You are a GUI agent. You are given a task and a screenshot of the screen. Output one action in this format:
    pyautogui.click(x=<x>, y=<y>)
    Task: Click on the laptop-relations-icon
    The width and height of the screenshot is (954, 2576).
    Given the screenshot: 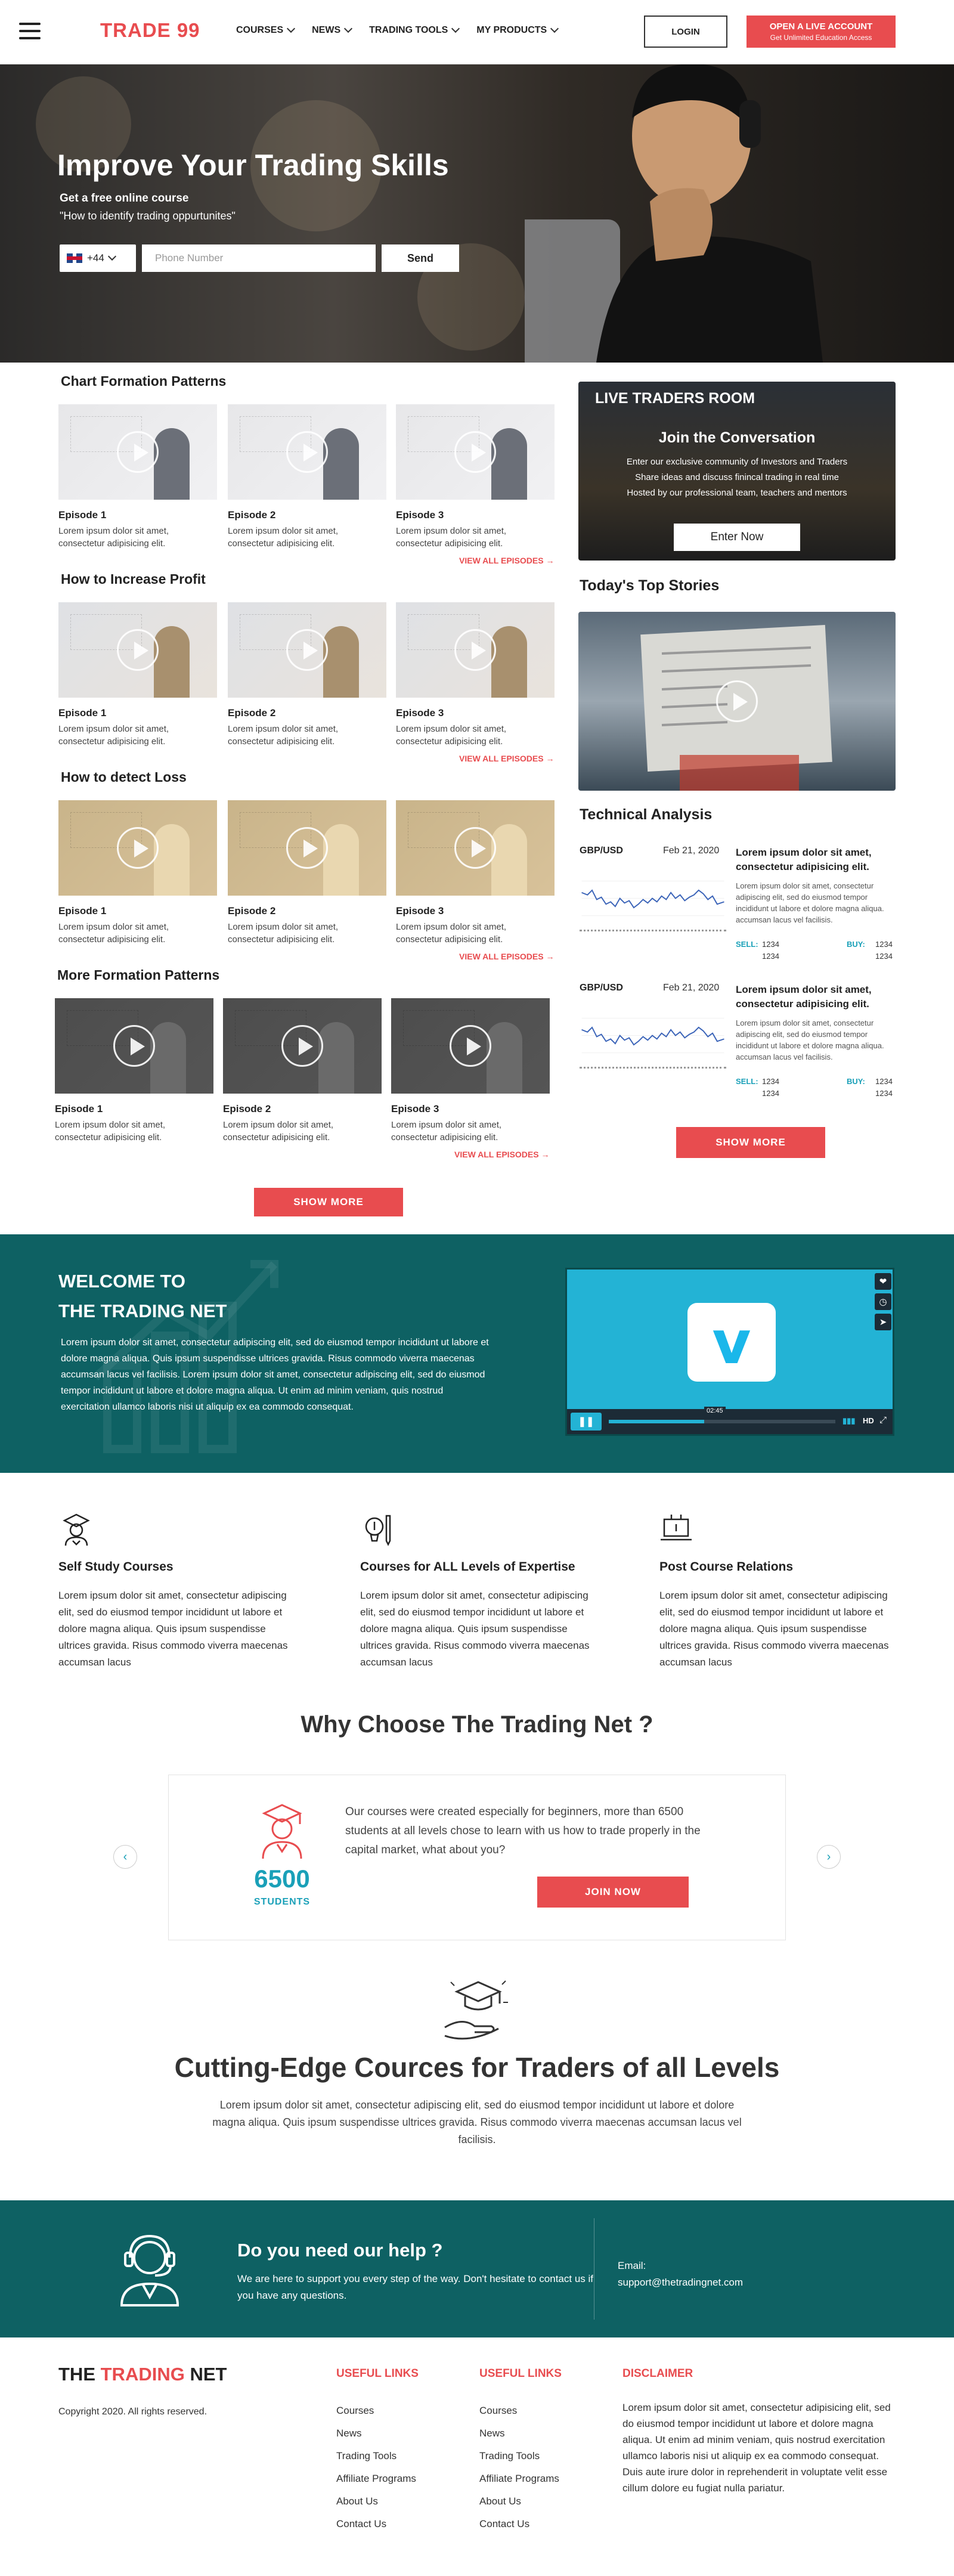 What is the action you would take?
    pyautogui.click(x=676, y=1528)
    